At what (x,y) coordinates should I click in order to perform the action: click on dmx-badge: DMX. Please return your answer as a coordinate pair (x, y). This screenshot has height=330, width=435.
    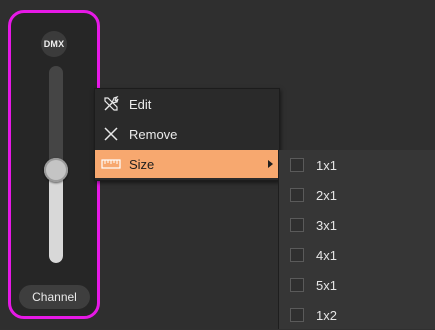
    Looking at the image, I should click on (54, 44).